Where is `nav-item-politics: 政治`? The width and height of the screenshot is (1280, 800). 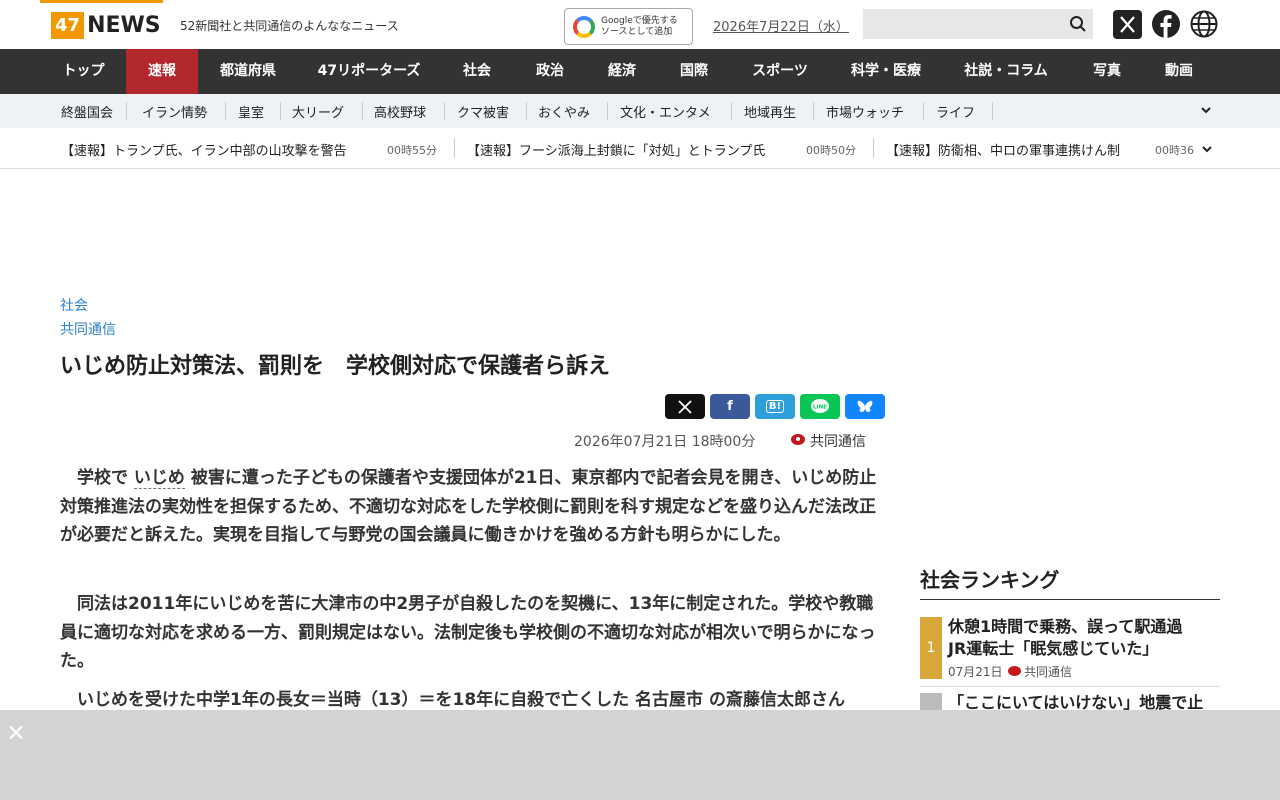
nav-item-politics: 政治 is located at coordinates (550, 71).